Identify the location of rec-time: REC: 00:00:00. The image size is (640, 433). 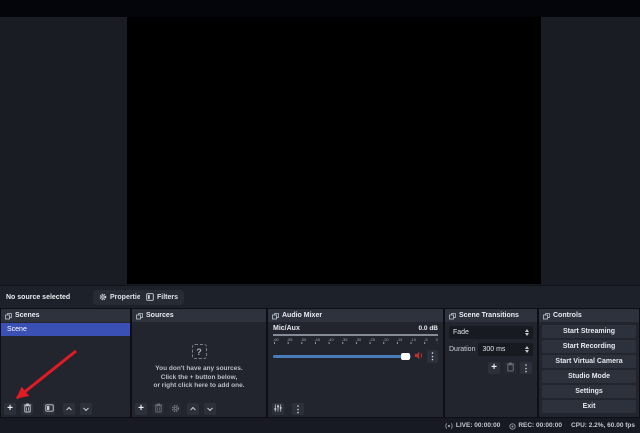
(540, 425).